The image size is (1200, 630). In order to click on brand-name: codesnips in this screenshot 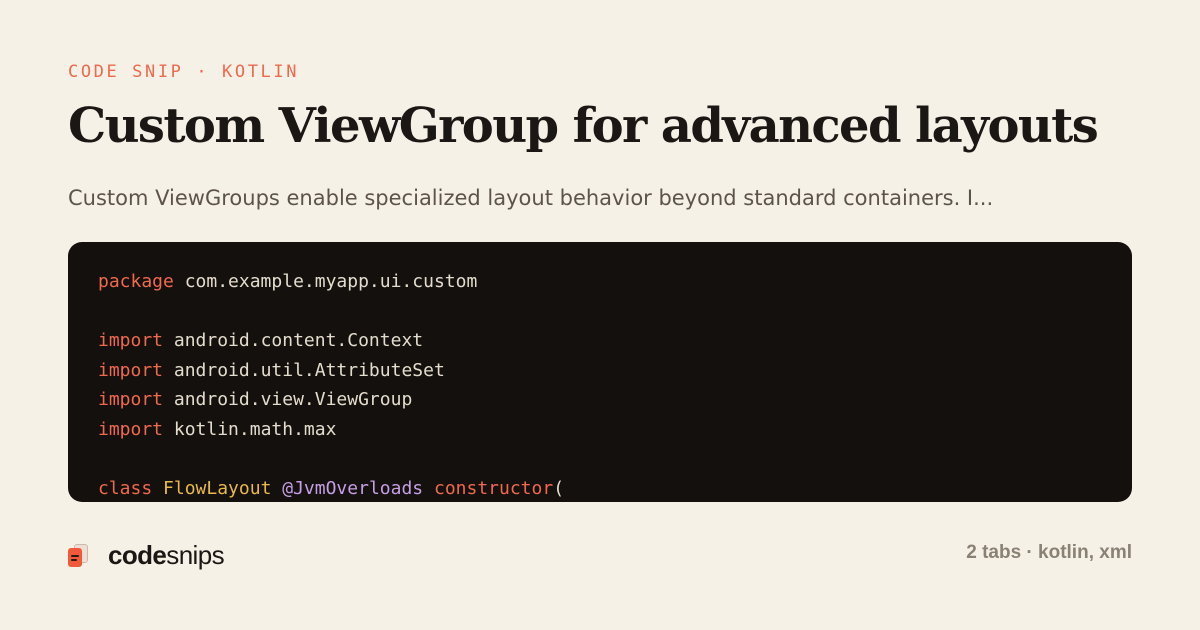, I will do `click(166, 555)`.